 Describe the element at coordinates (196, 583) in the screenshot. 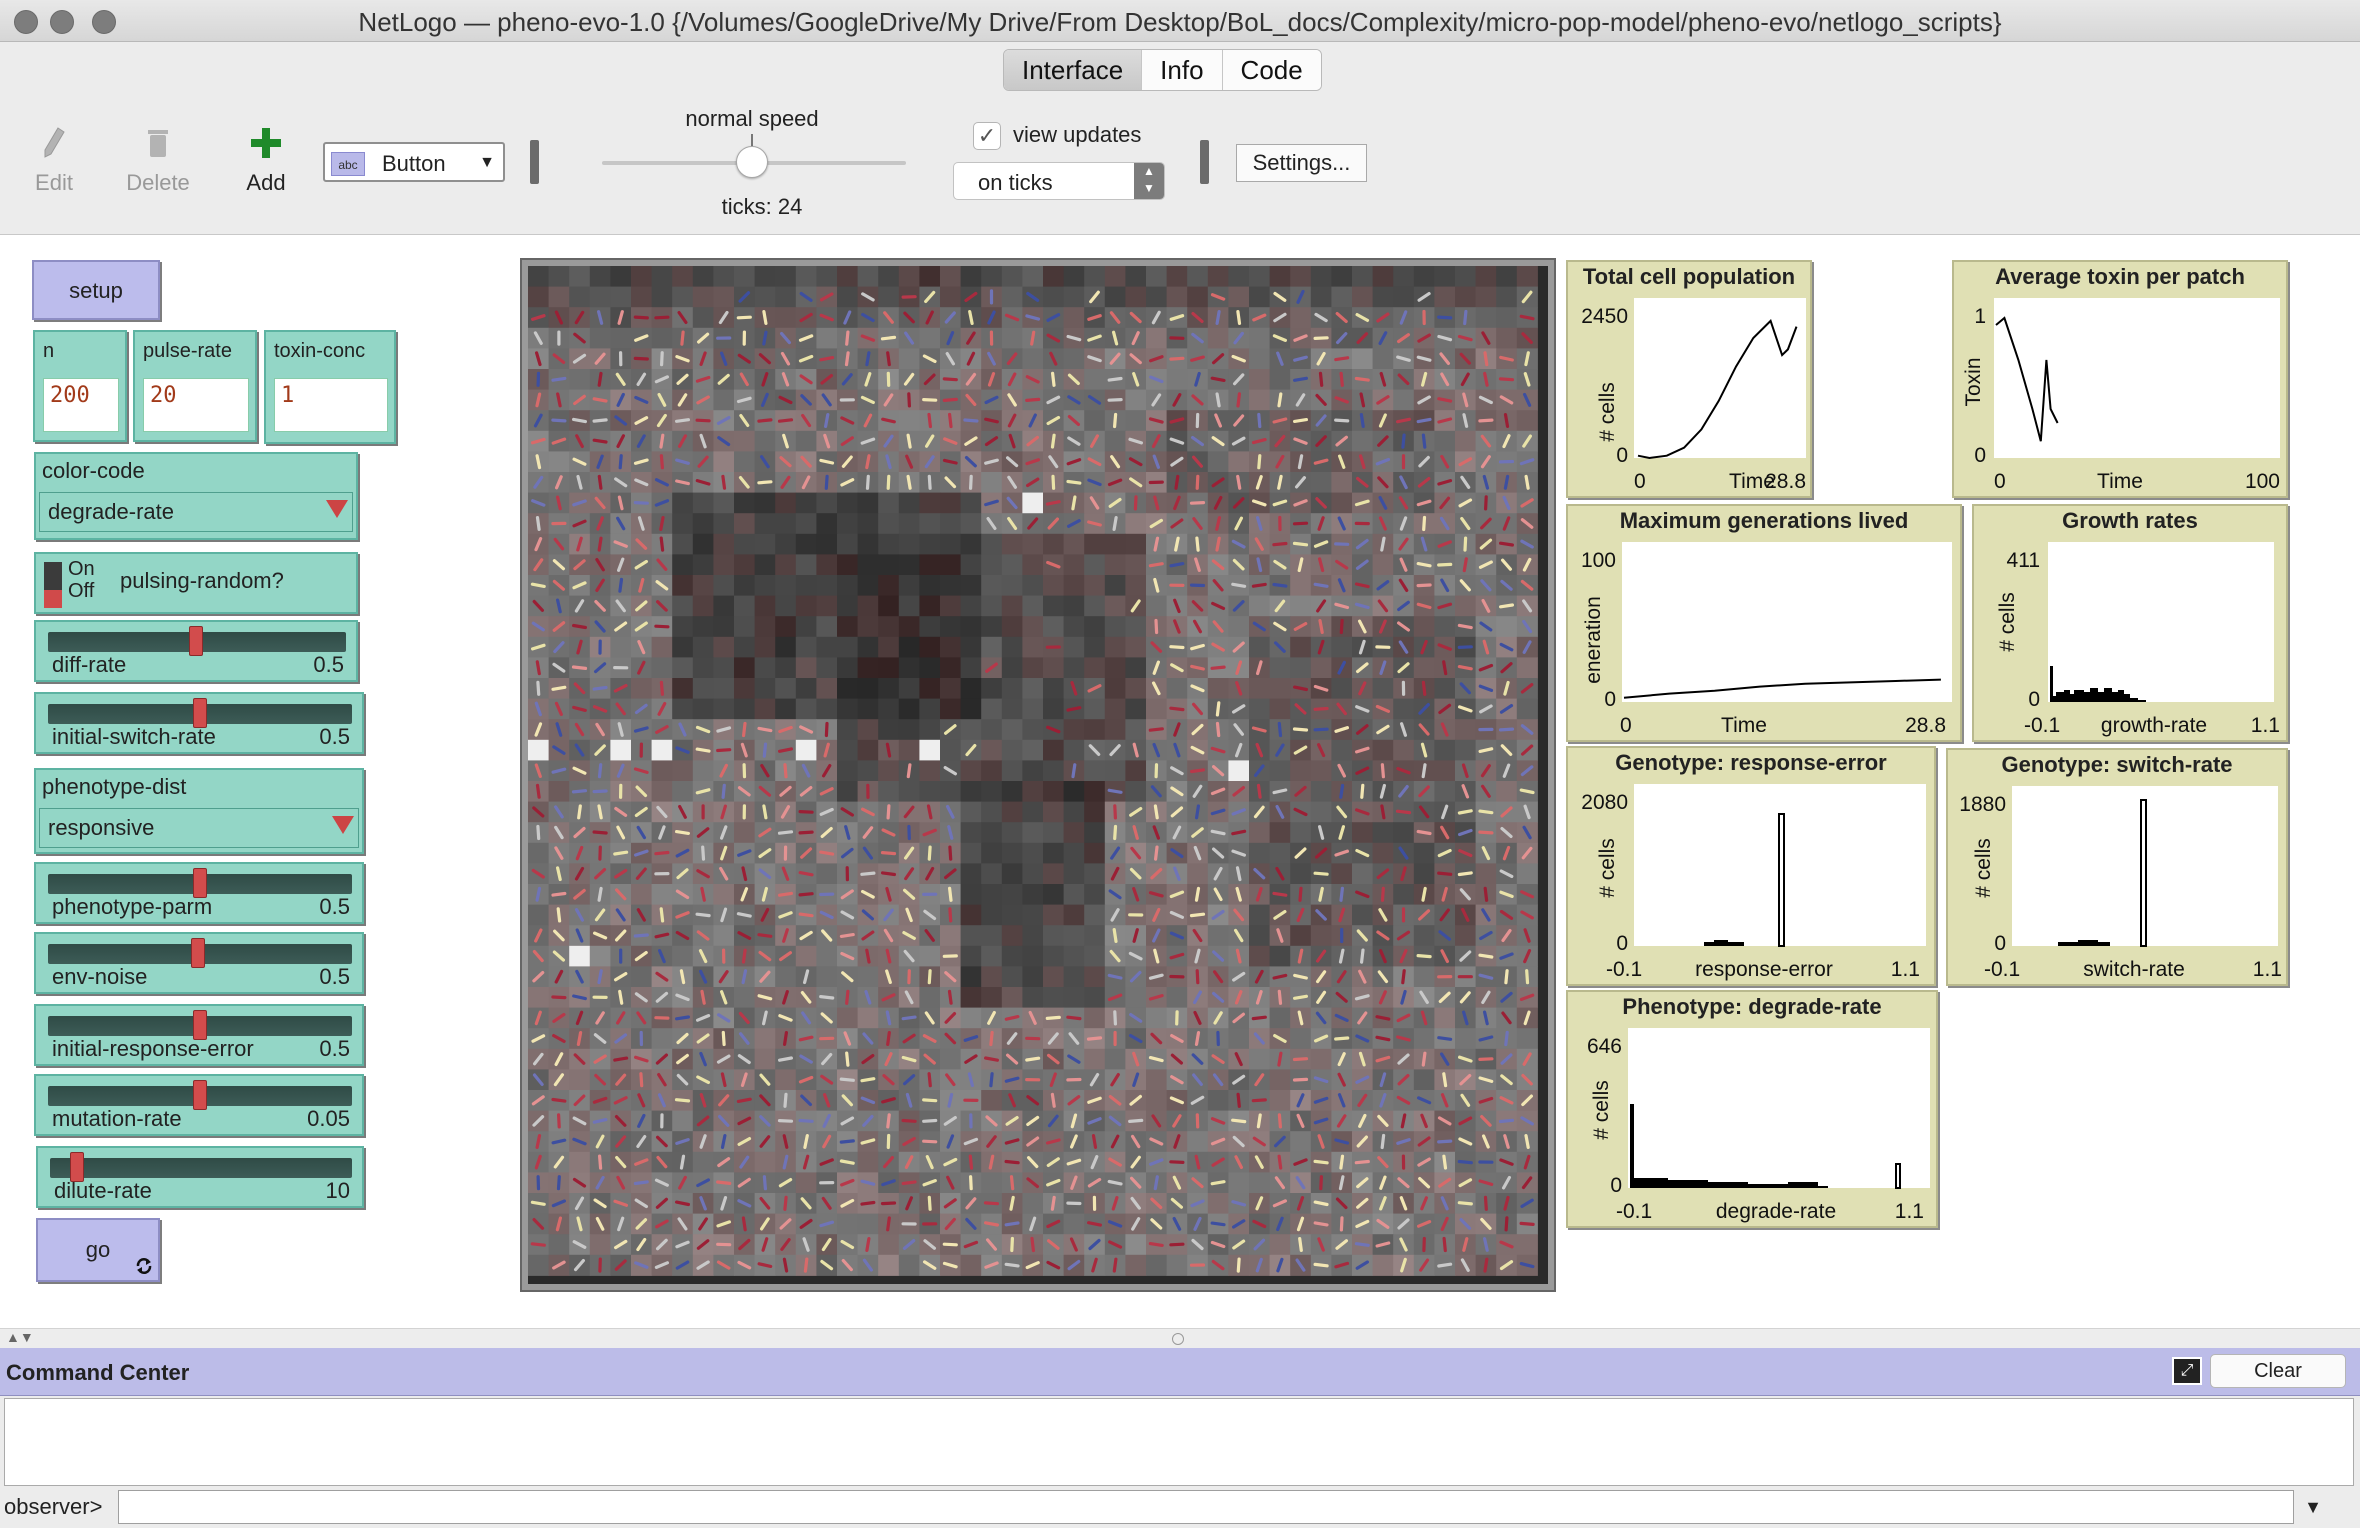

I see `switch-pulsing-random: On Off pulsing-random?` at that location.